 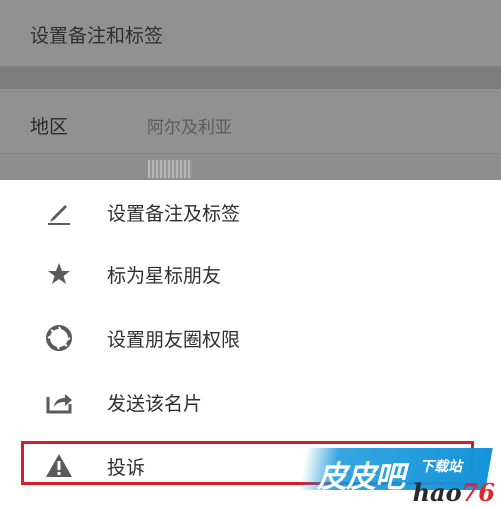 I want to click on menu-item-label: 设置朋友圈权限, so click(x=174, y=340).